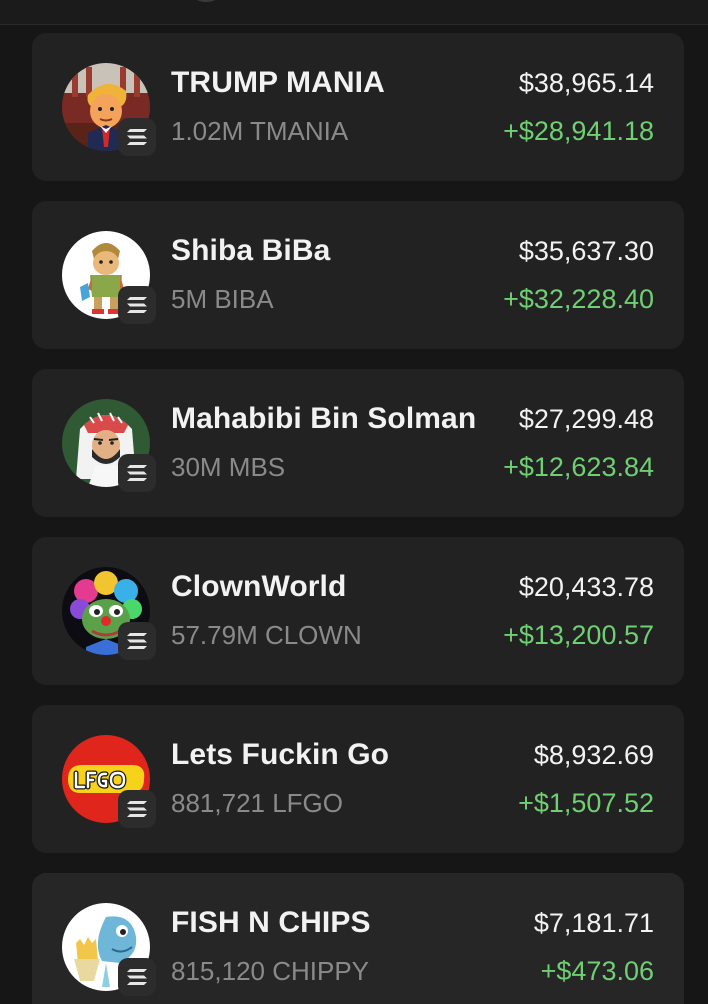 The image size is (708, 1004). I want to click on token-holding: 5M BIBA, so click(222, 299).